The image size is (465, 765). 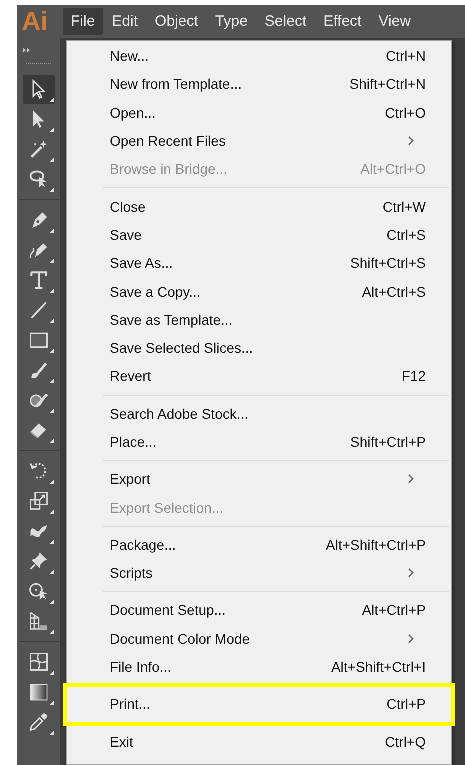 What do you see at coordinates (259, 141) in the screenshot?
I see `menu-item: Open Recent Files` at bounding box center [259, 141].